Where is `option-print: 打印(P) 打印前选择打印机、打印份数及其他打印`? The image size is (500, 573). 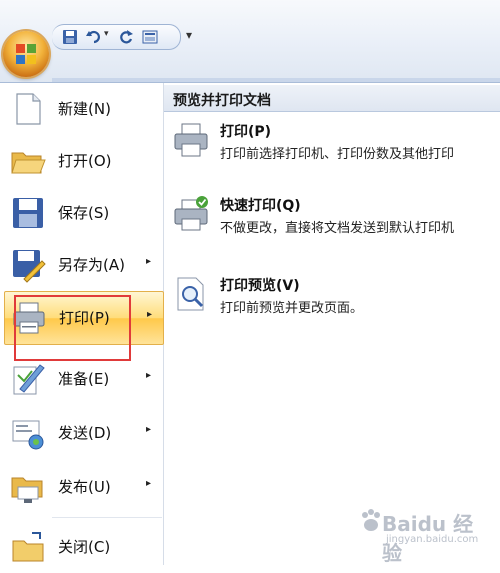 option-print: 打印(P) 打印前选择打印机、打印份数及其他打印 is located at coordinates (332, 146).